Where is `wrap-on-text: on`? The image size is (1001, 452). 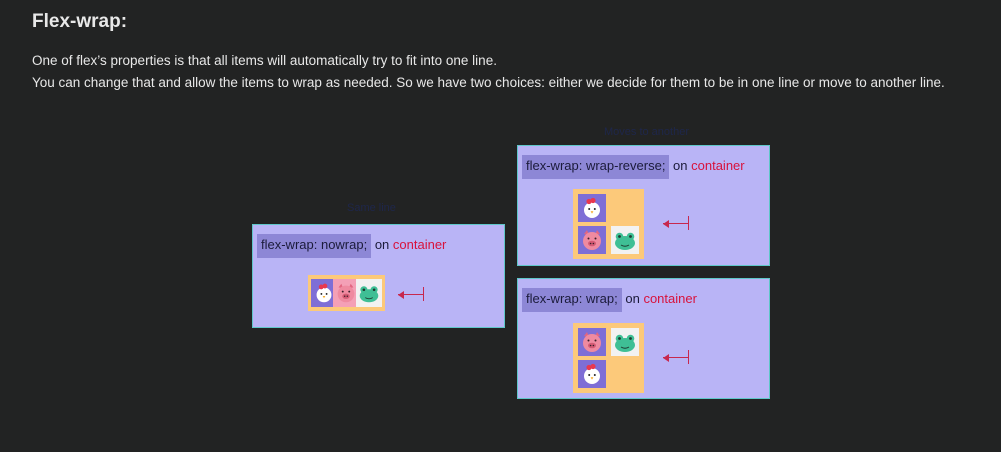
wrap-on-text: on is located at coordinates (632, 298).